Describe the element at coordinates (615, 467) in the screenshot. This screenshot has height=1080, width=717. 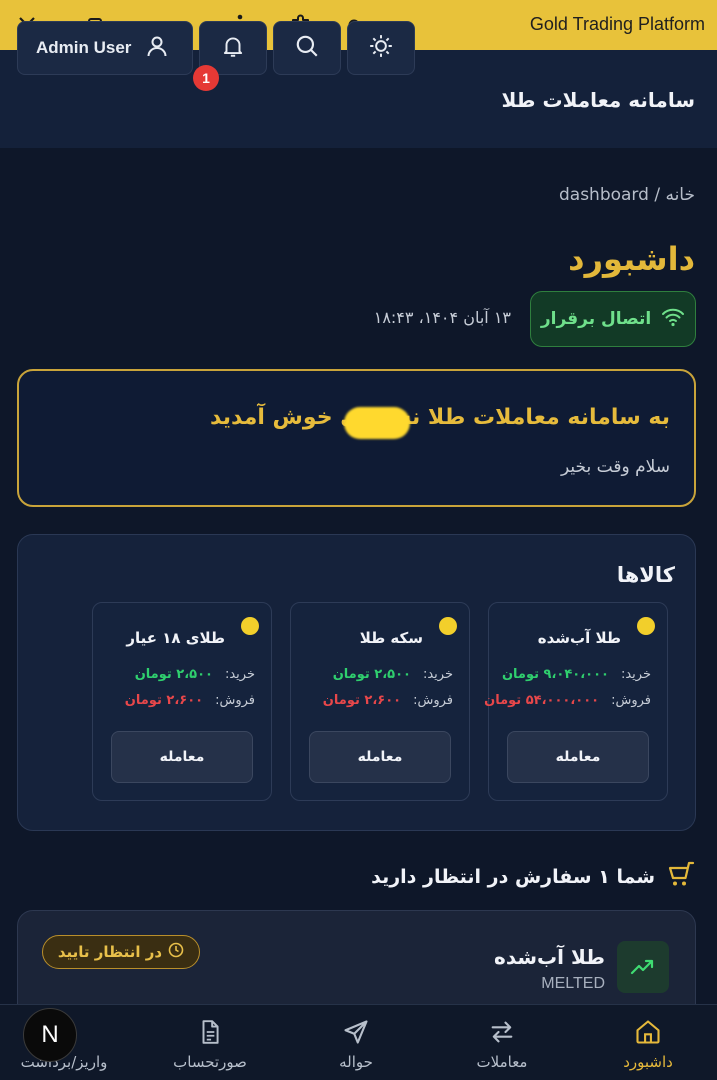
I see `welcome-subtitle: سلام وقت بخیر` at that location.